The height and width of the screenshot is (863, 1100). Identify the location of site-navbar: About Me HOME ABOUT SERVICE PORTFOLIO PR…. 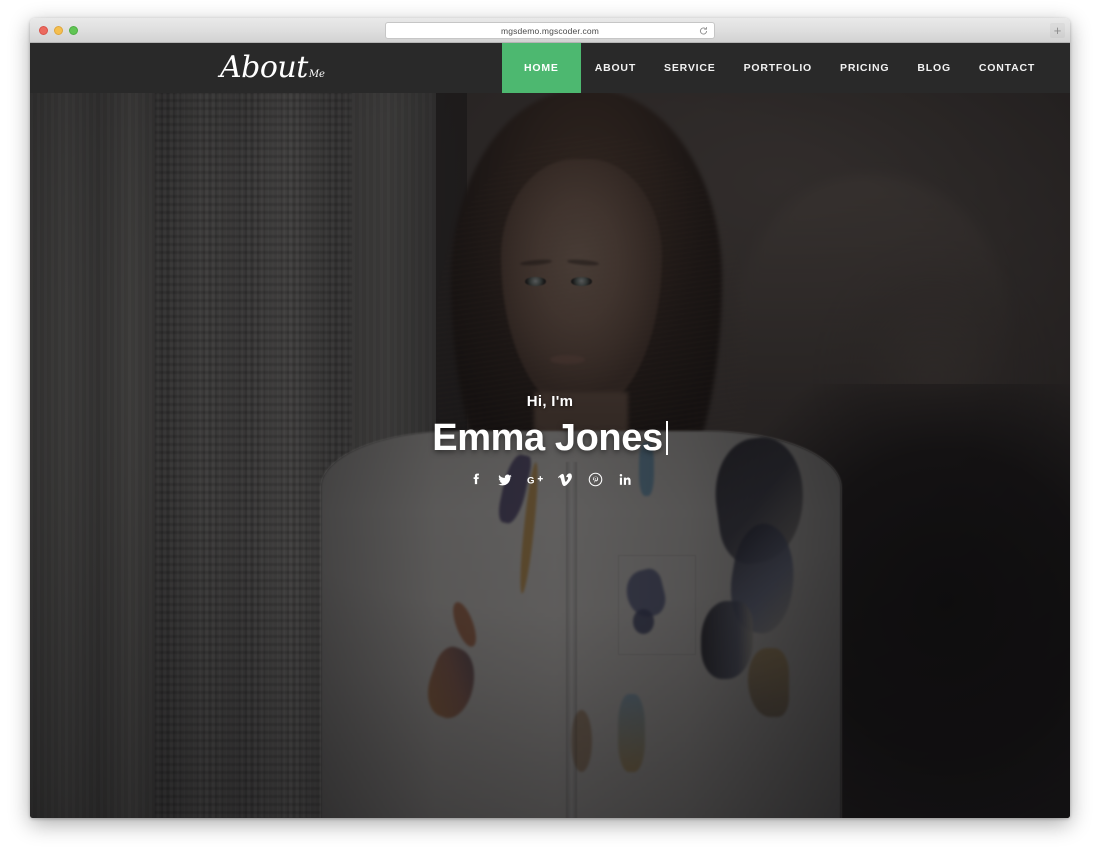
(550, 68).